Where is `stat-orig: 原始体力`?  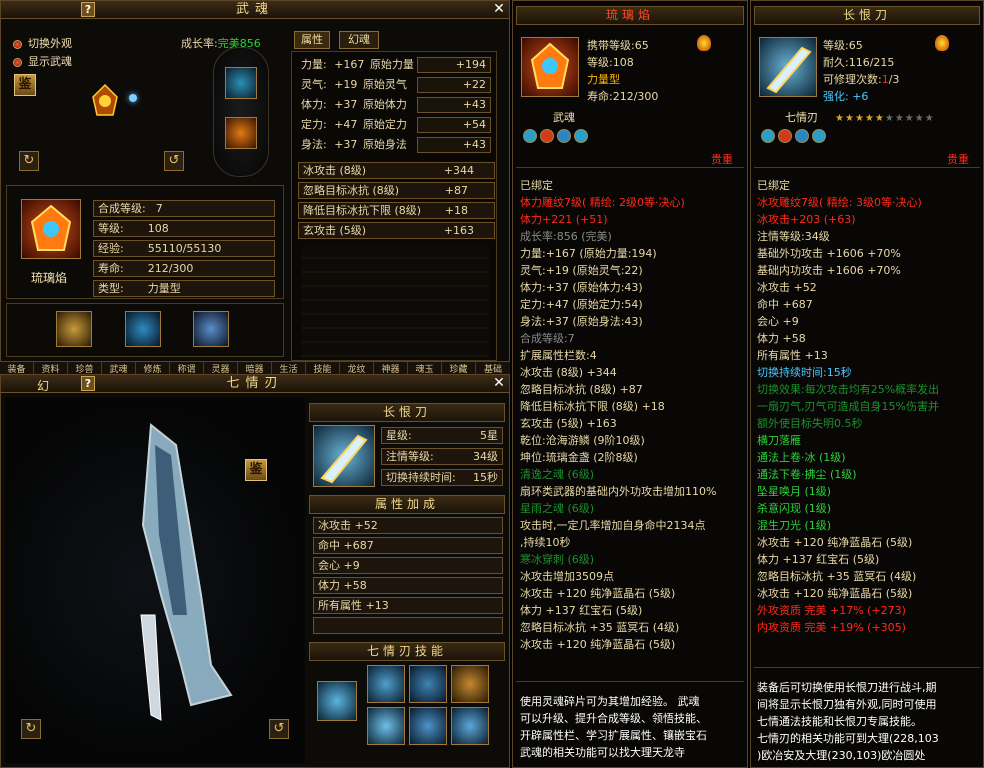 stat-orig: 原始体力 is located at coordinates (384, 104).